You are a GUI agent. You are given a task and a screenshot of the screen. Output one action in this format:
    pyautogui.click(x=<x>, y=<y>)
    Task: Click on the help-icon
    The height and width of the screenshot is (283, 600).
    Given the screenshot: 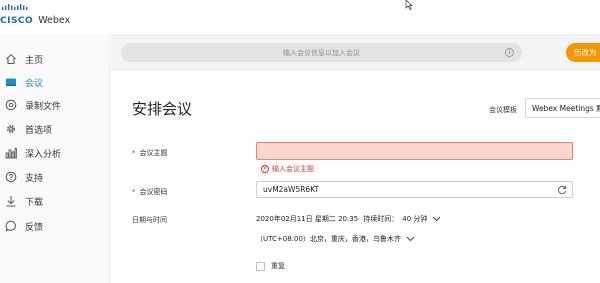 What is the action you would take?
    pyautogui.click(x=11, y=177)
    